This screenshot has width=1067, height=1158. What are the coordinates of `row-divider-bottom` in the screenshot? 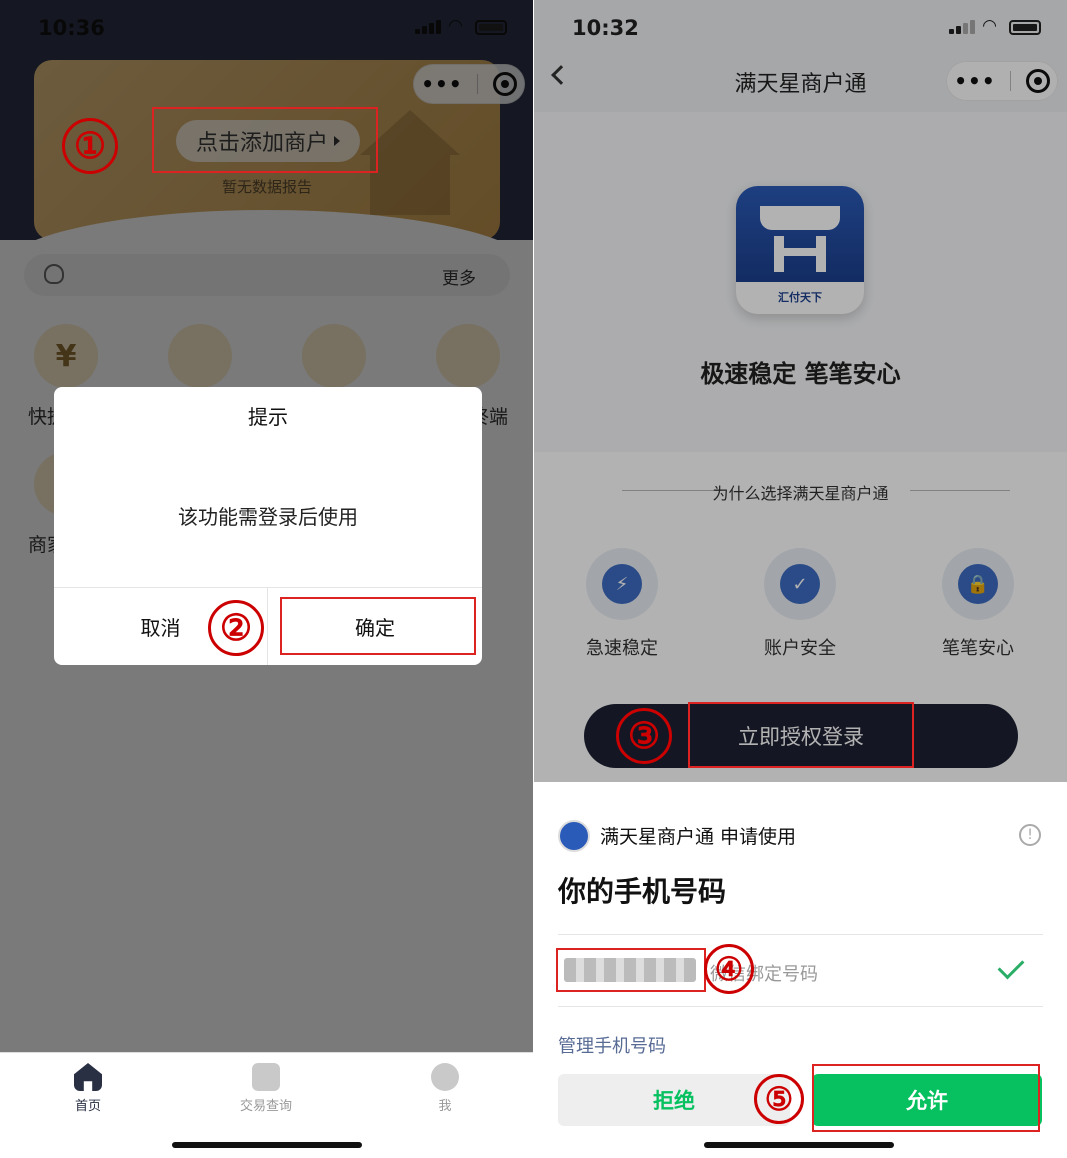 It's located at (800, 1006).